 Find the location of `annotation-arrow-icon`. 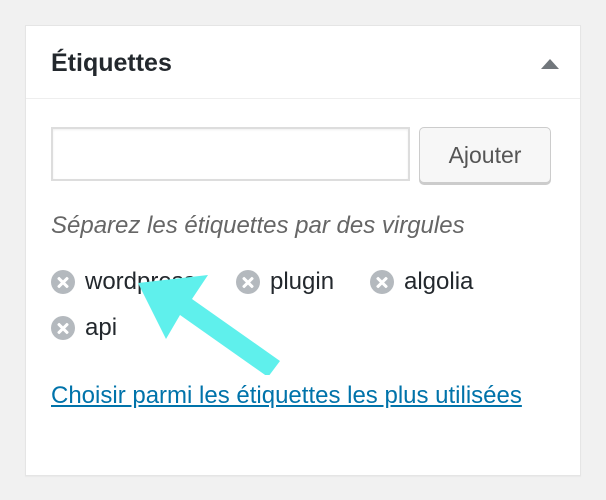

annotation-arrow-icon is located at coordinates (209, 325).